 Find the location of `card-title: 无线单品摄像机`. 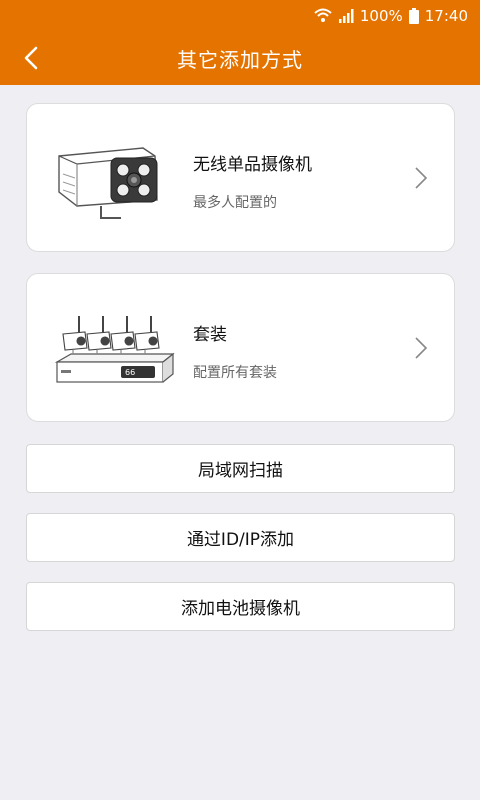

card-title: 无线单品摄像机 is located at coordinates (252, 165).